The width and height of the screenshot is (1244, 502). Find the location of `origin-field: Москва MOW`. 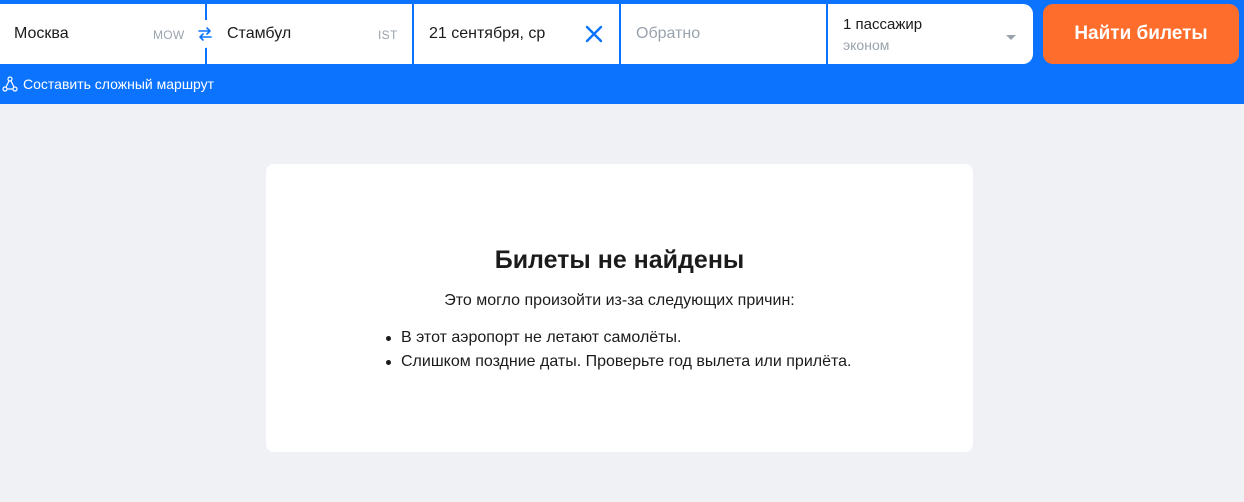

origin-field: Москва MOW is located at coordinates (103, 34).